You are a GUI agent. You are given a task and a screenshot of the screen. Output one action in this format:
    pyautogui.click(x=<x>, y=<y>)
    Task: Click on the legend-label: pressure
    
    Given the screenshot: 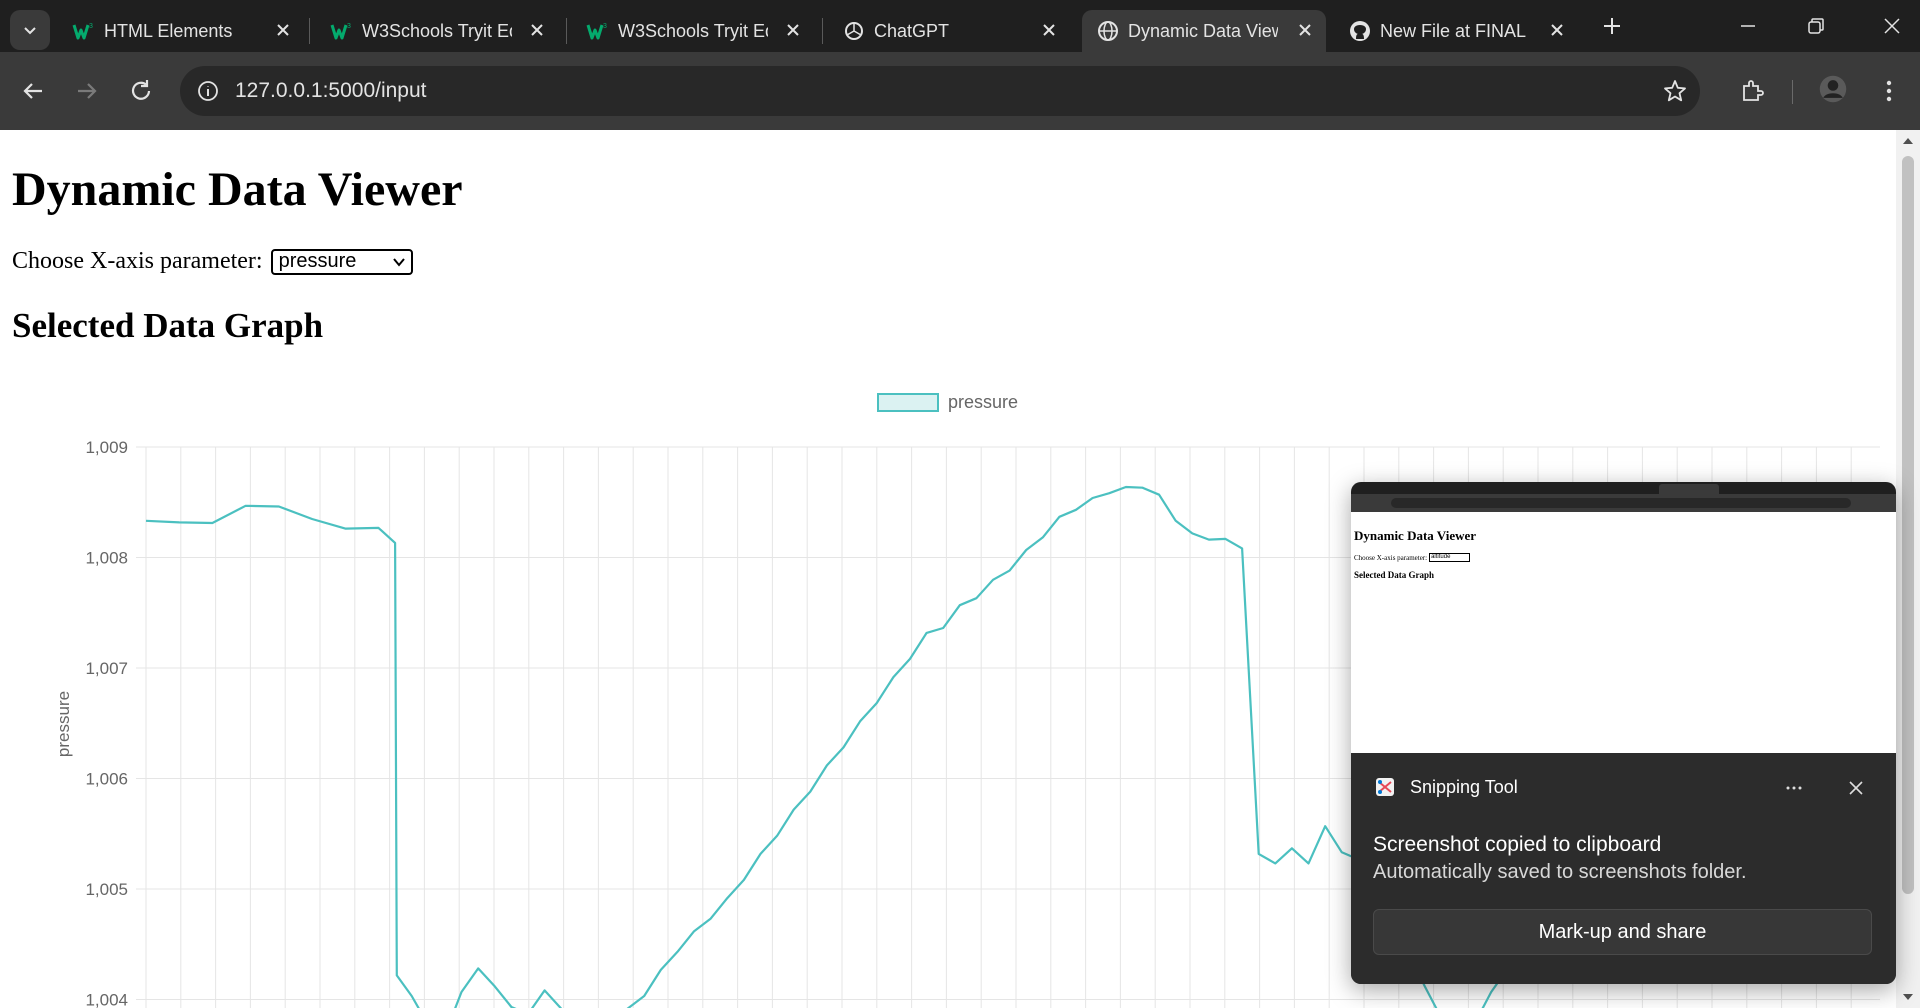 What is the action you would take?
    pyautogui.click(x=983, y=402)
    